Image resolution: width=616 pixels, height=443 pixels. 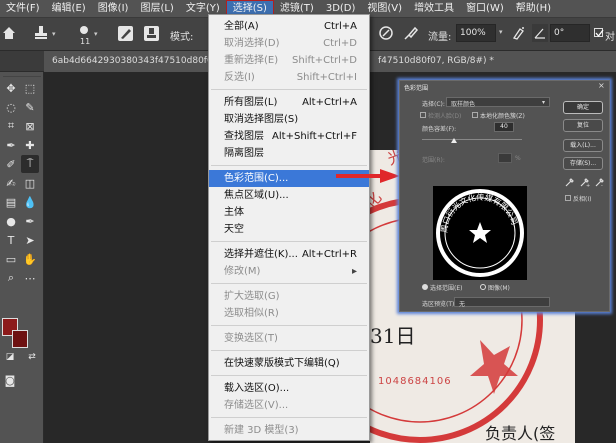 What do you see at coordinates (125, 33) in the screenshot?
I see `brush-settings-icon` at bounding box center [125, 33].